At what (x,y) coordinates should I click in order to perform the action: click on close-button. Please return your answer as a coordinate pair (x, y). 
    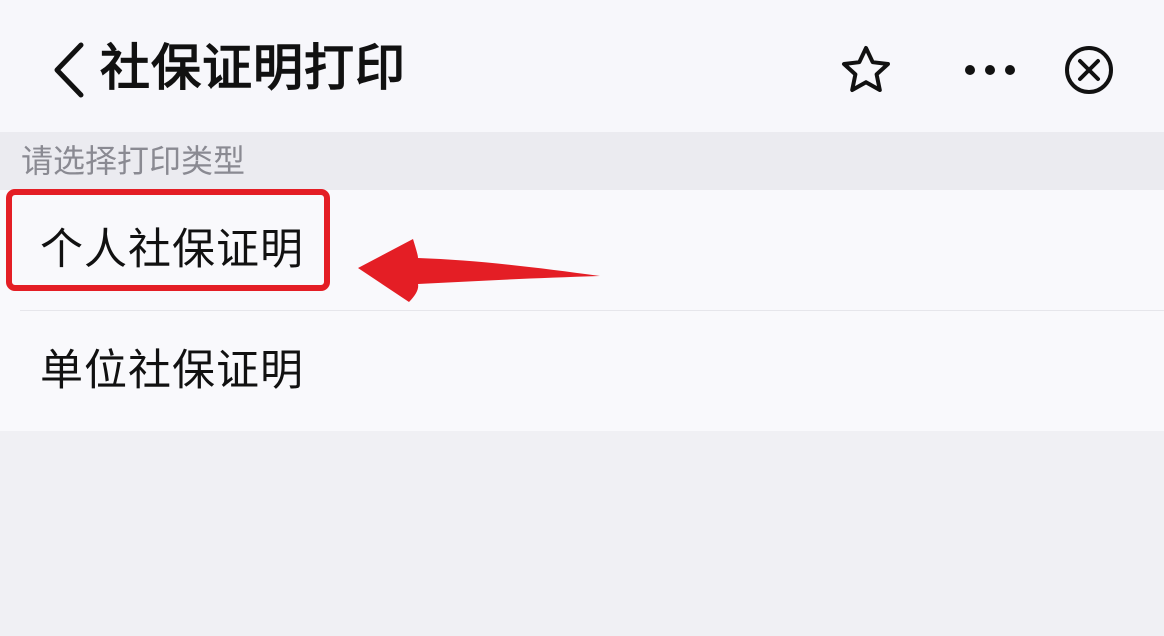
    Looking at the image, I should click on (1089, 70).